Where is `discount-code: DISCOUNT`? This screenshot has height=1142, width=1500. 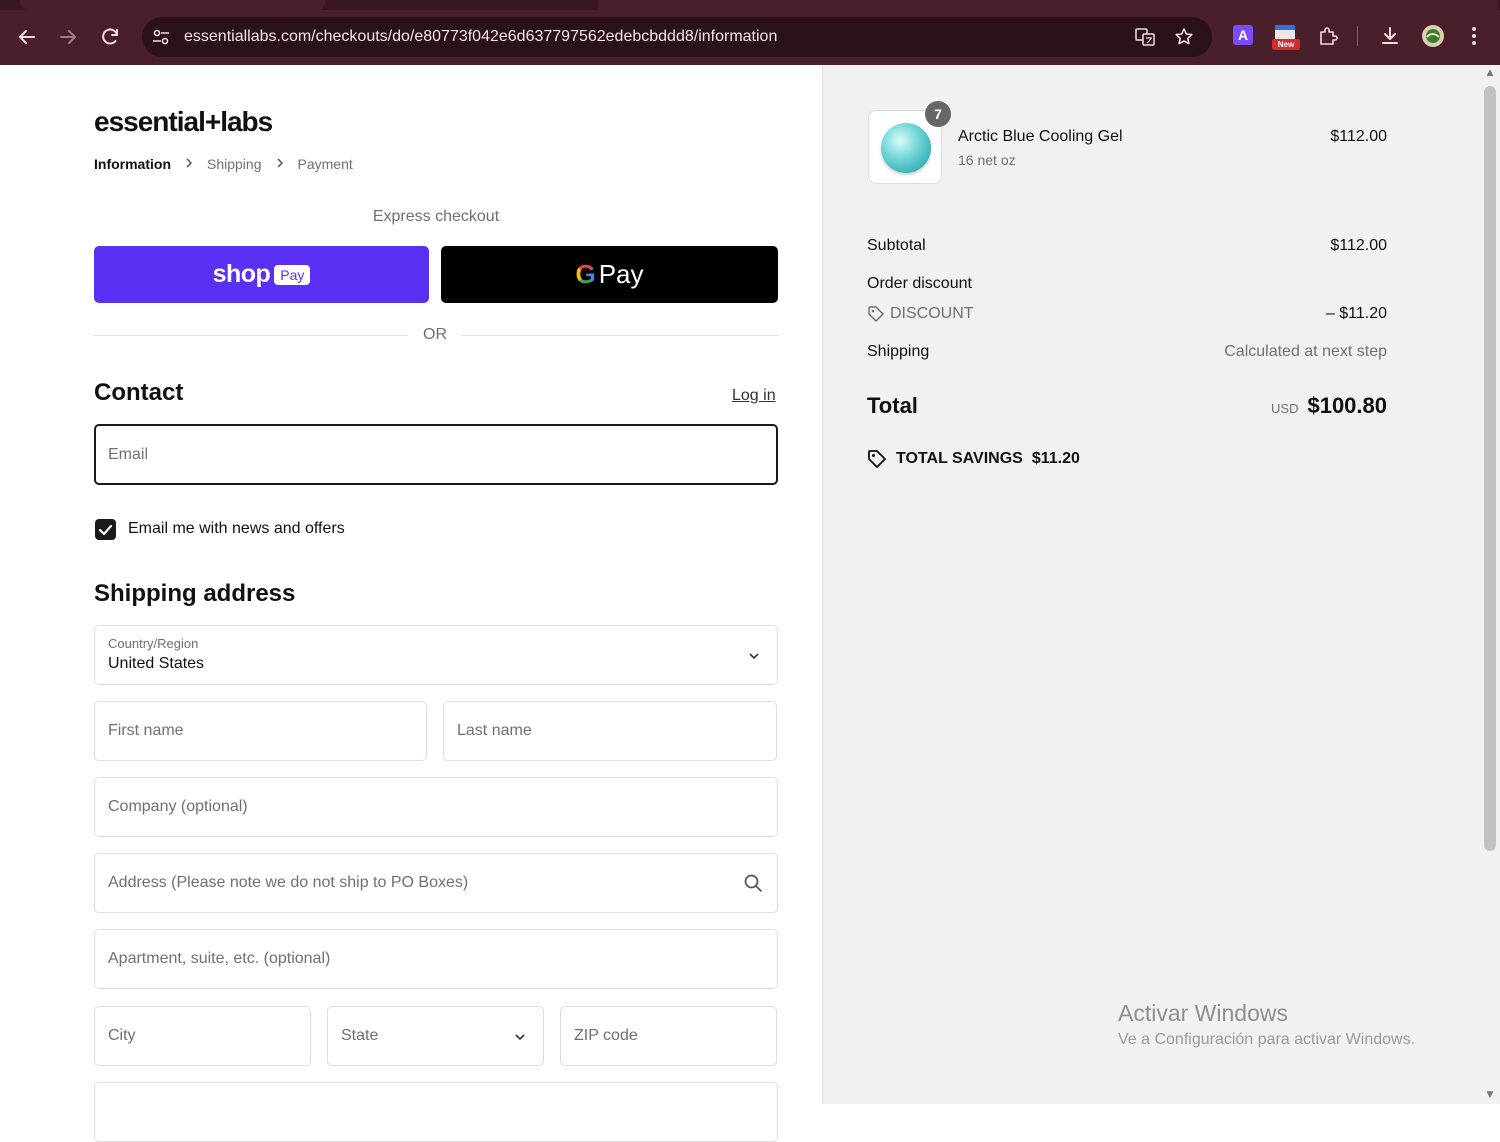
discount-code: DISCOUNT is located at coordinates (920, 314).